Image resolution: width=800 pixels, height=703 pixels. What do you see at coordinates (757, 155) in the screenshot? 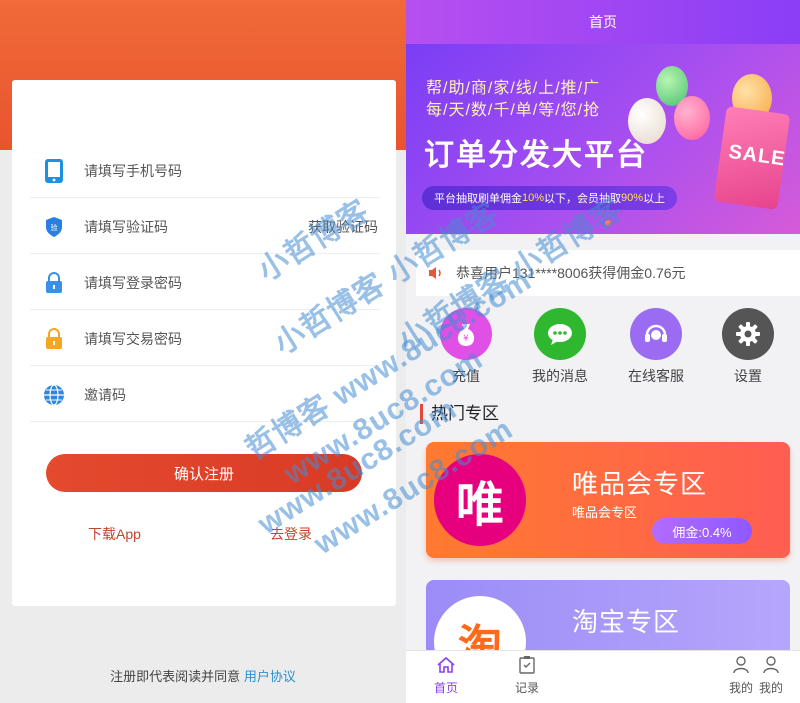
I see `sale-text: SALE` at bounding box center [757, 155].